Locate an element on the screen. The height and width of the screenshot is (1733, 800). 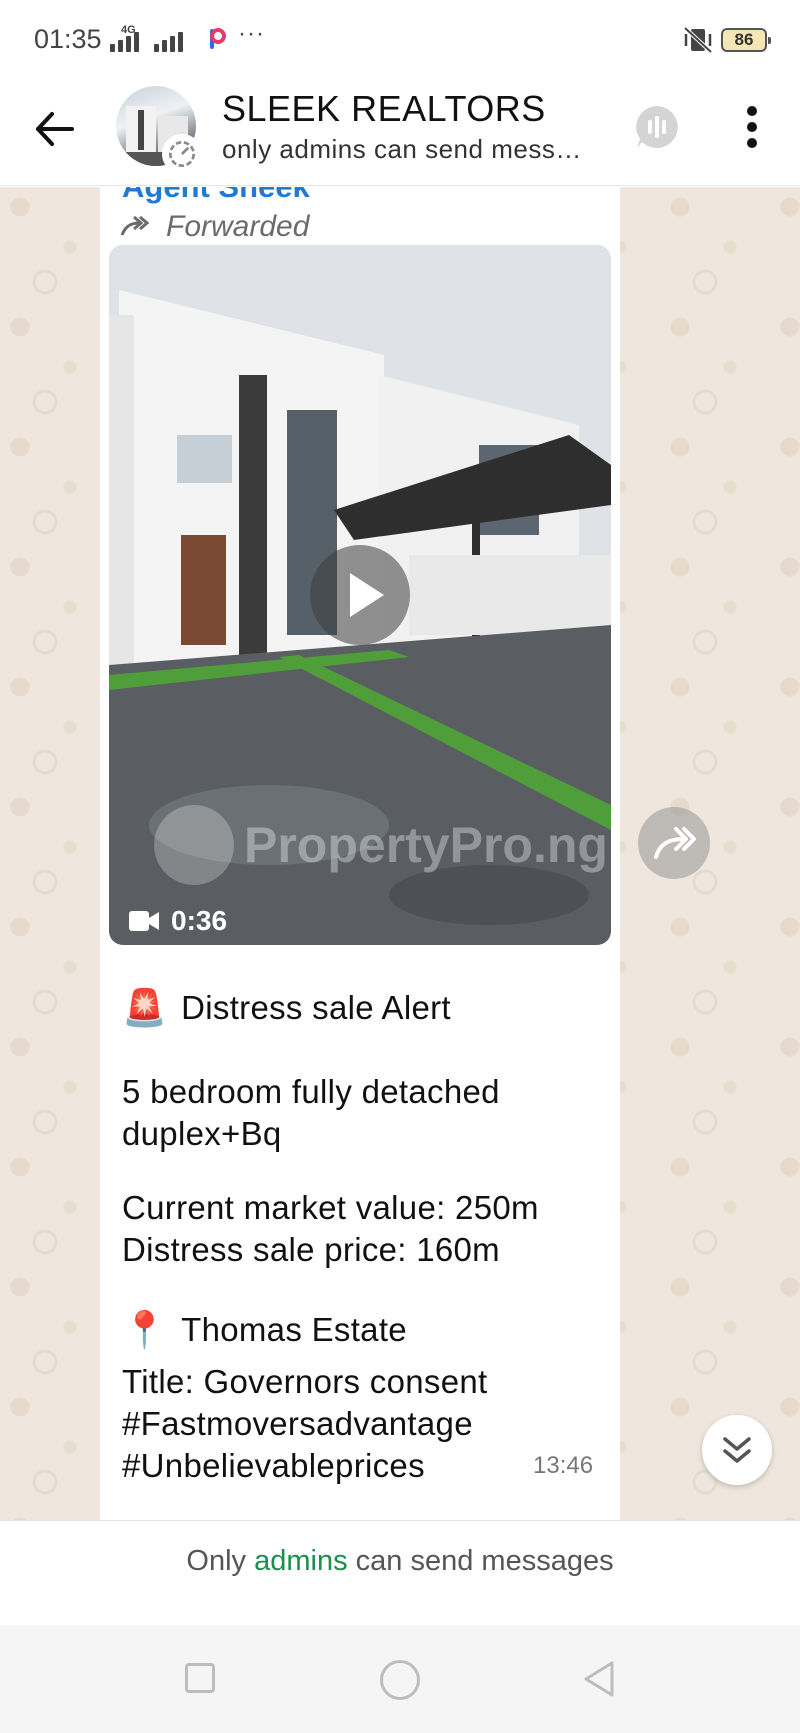
more-vert-icon is located at coordinates (752, 127).